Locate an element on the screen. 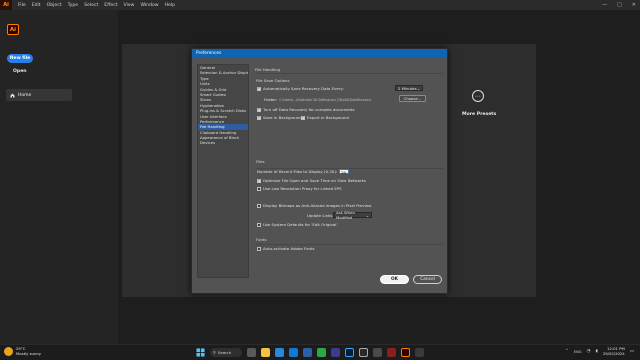 The image size is (640, 360). fonts-heading: Fonts is located at coordinates (261, 239).